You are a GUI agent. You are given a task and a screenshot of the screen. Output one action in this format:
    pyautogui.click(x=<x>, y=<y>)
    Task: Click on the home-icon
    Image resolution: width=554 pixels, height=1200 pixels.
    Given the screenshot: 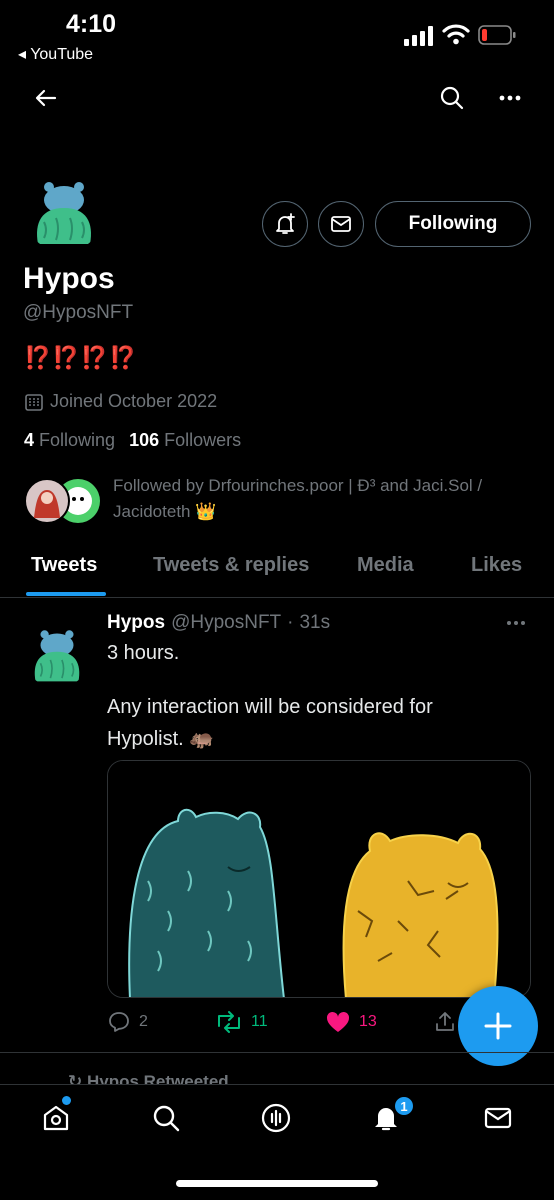 What is the action you would take?
    pyautogui.click(x=56, y=1118)
    